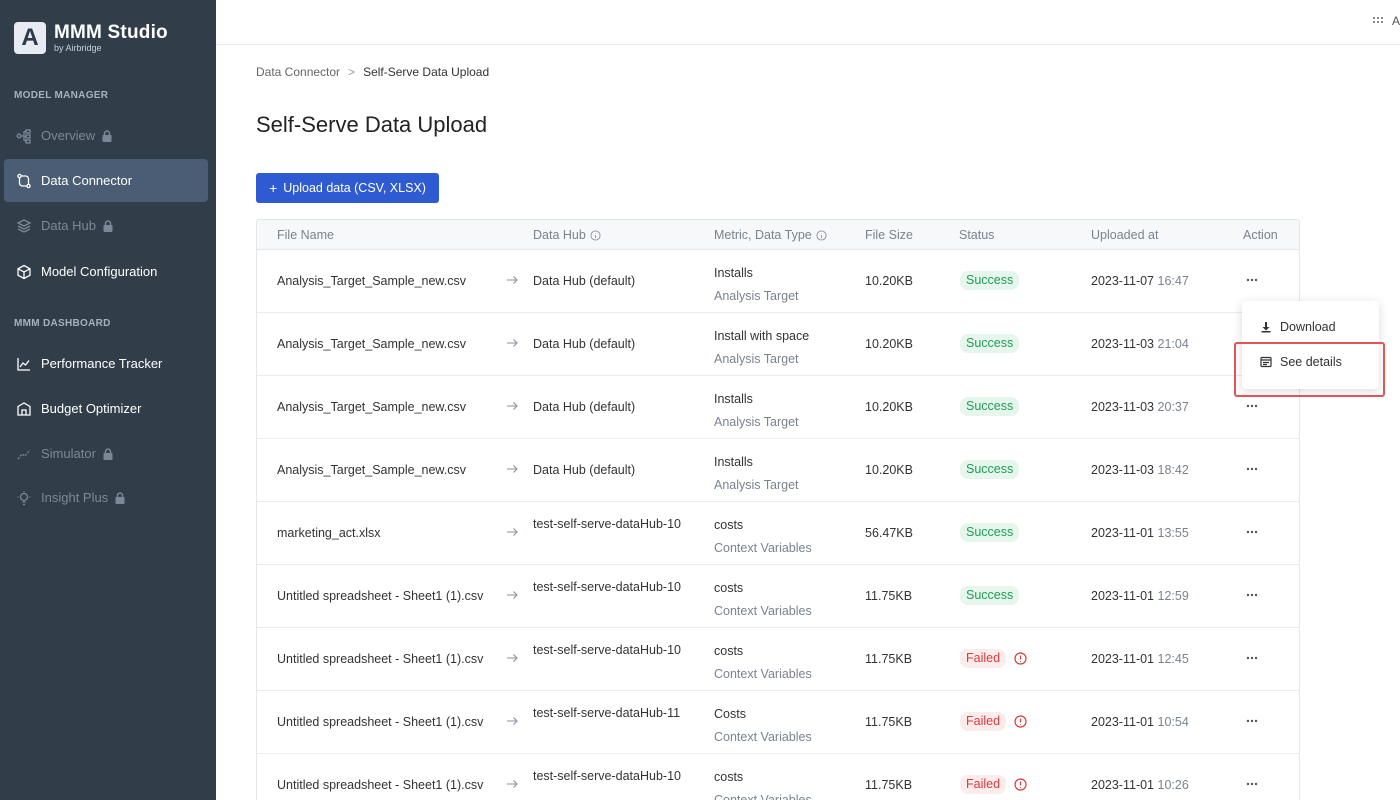 The image size is (1400, 800). I want to click on breadcrumb-parent: Data Connector, so click(298, 72).